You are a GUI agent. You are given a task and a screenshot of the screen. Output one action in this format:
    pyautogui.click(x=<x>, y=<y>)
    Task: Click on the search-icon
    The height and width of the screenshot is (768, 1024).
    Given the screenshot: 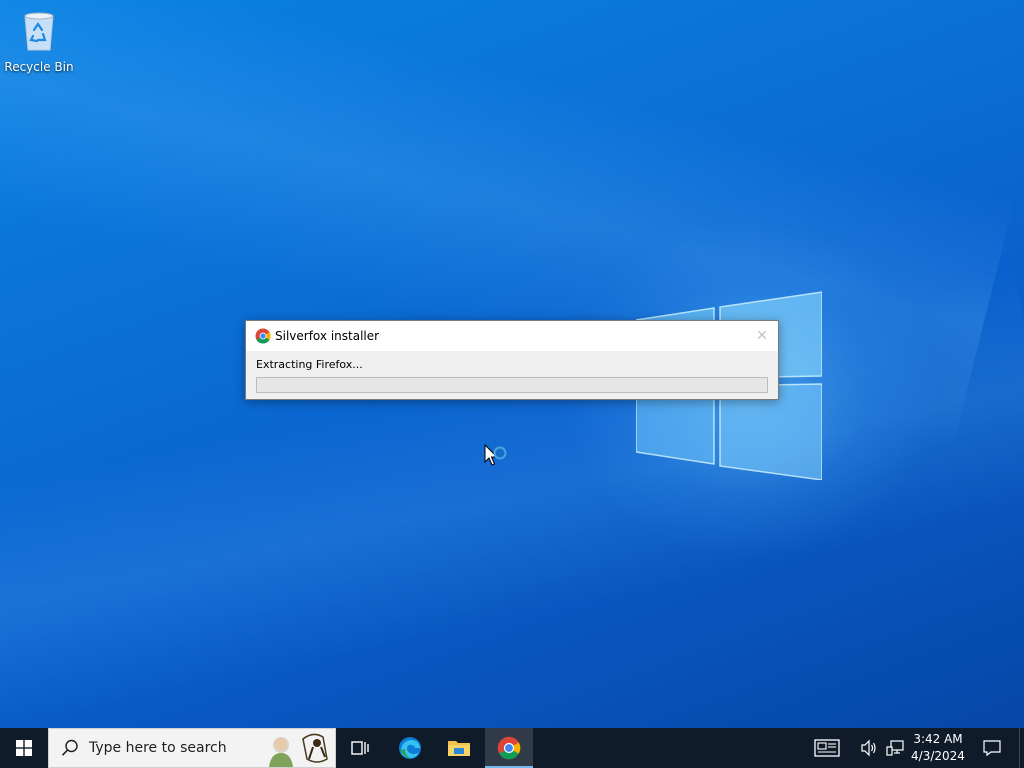 What is the action you would take?
    pyautogui.click(x=69, y=747)
    